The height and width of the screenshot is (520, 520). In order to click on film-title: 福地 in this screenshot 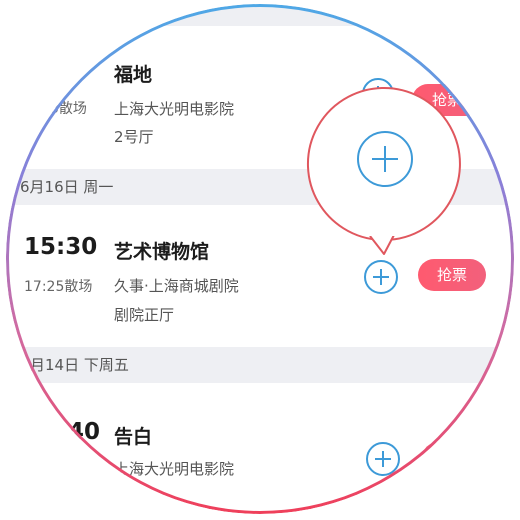, I will do `click(133, 75)`.